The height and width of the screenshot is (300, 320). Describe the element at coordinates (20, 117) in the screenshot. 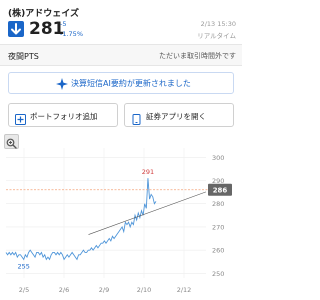

I see `plus-box-icon` at that location.